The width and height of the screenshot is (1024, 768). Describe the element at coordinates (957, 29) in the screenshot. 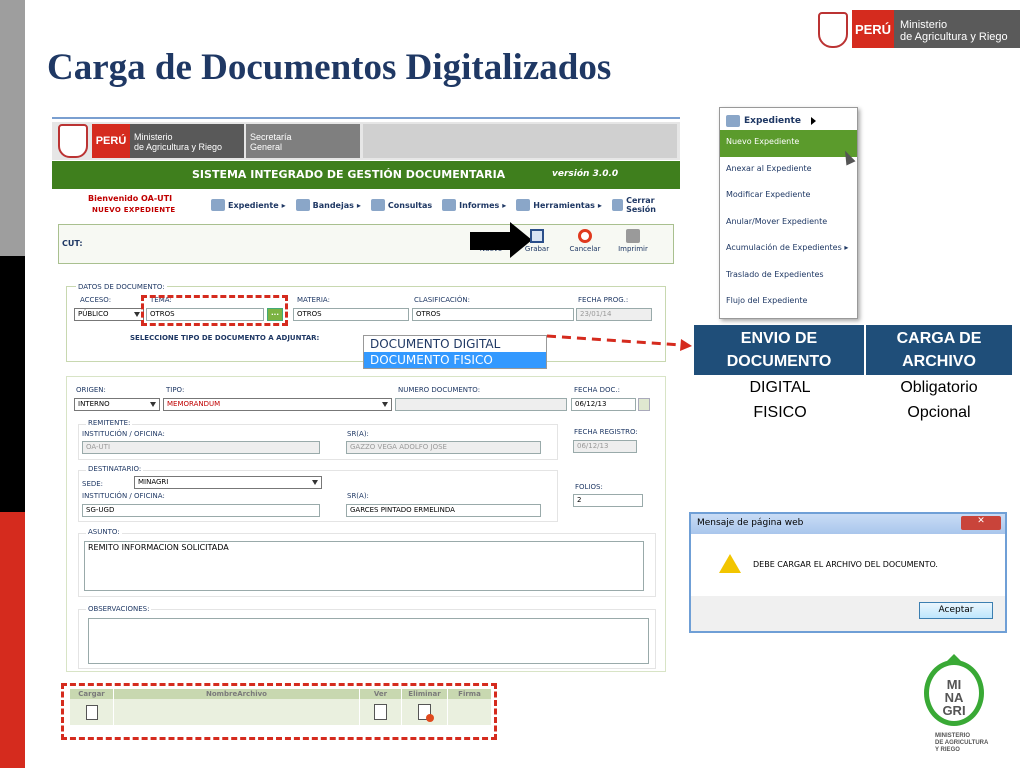

I see `ministry-logo: Ministerio de Agricultura y Riego` at that location.